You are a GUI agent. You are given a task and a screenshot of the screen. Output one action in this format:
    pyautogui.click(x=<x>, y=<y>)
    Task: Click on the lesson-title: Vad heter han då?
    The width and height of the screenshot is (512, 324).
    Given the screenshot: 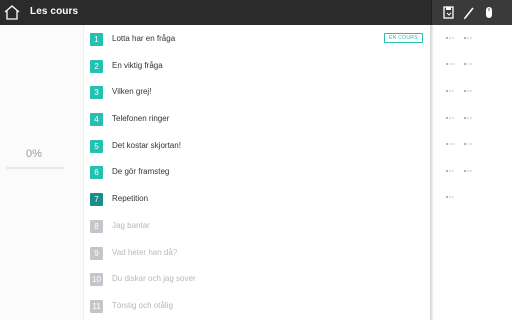 What is the action you would take?
    pyautogui.click(x=145, y=252)
    